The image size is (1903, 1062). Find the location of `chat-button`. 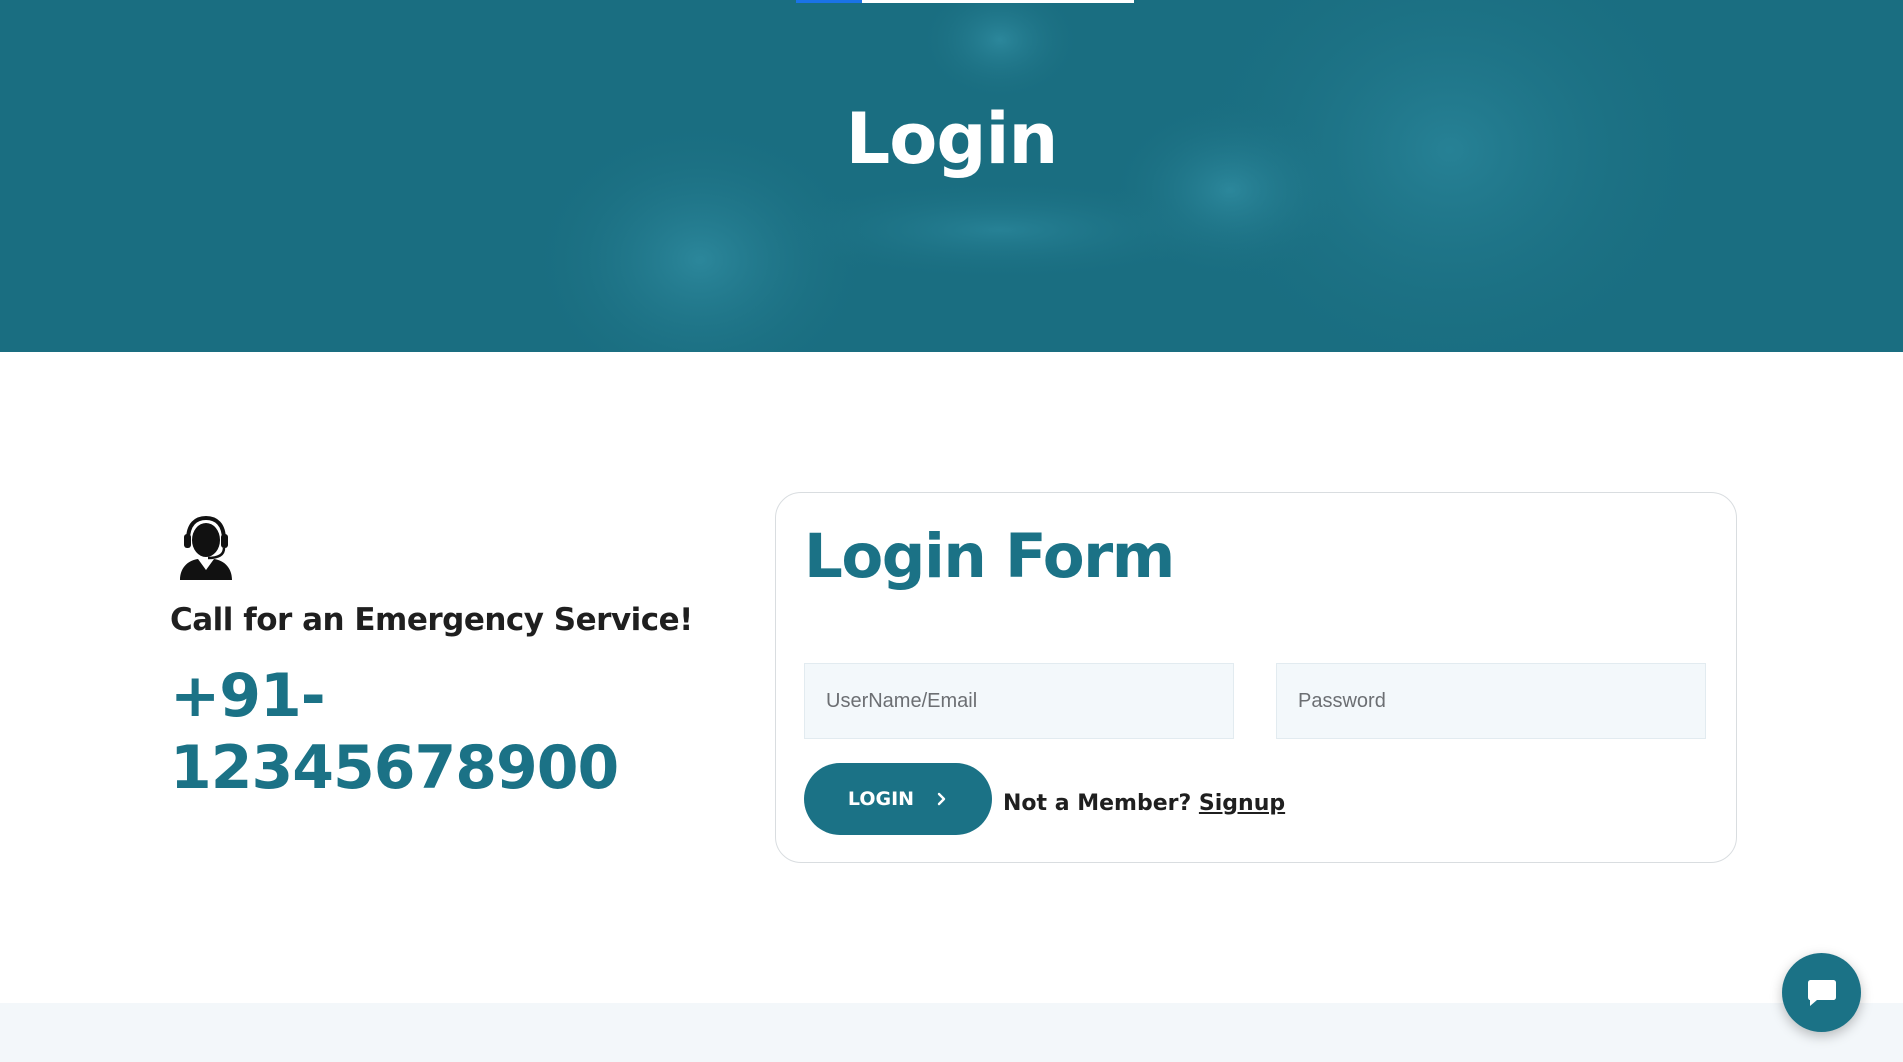

chat-button is located at coordinates (1821, 992).